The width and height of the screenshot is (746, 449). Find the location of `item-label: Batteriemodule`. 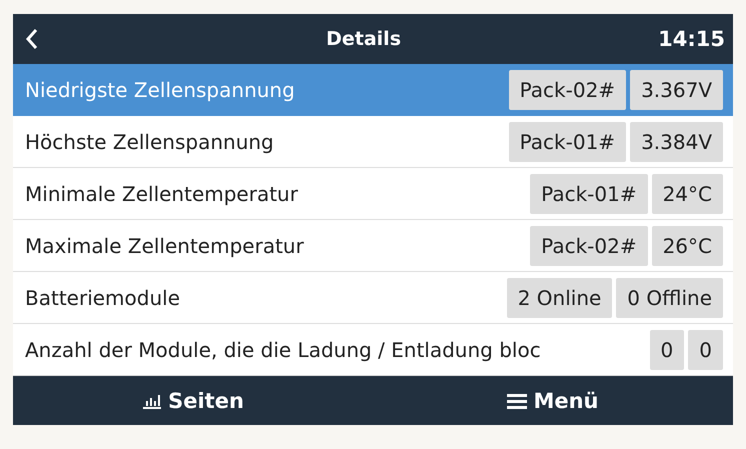

item-label: Batteriemodule is located at coordinates (103, 298).